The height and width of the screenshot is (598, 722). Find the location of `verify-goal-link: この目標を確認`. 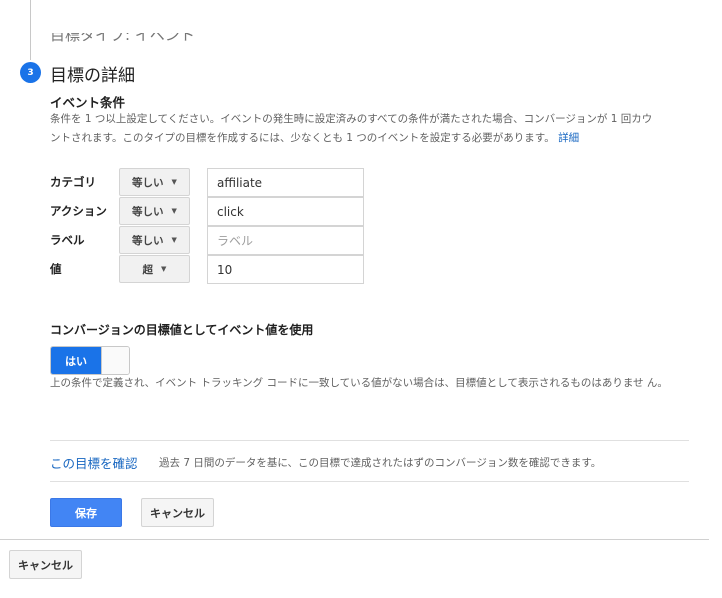

verify-goal-link: この目標を確認 is located at coordinates (94, 462).